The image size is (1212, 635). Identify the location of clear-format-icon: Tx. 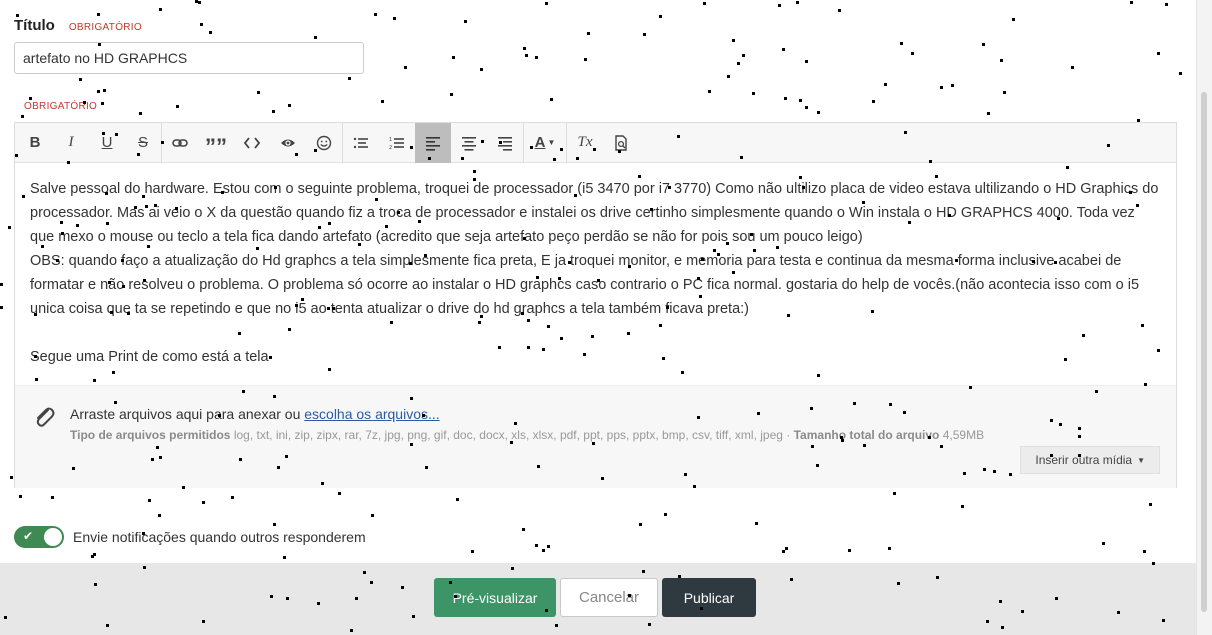
(585, 142).